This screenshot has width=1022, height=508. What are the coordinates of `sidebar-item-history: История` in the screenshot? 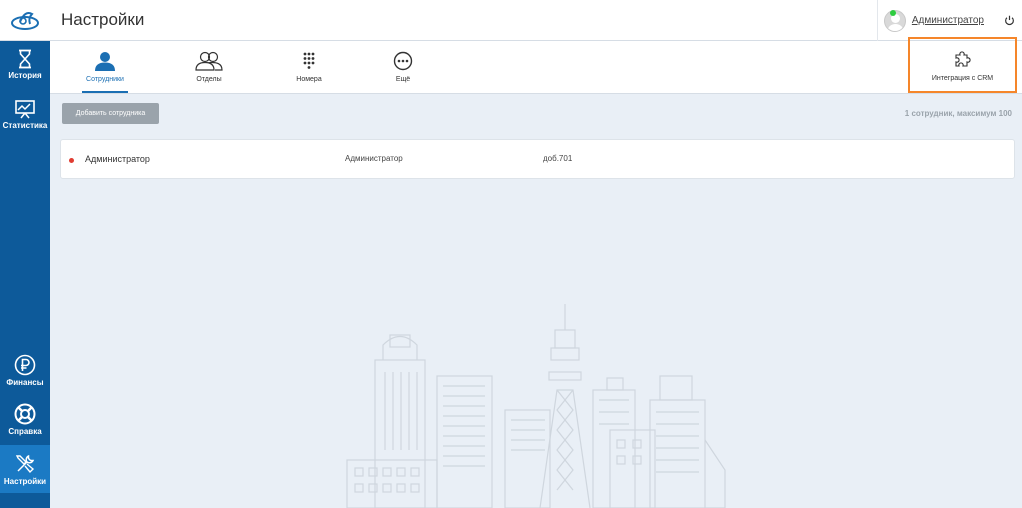 It's located at (25, 64).